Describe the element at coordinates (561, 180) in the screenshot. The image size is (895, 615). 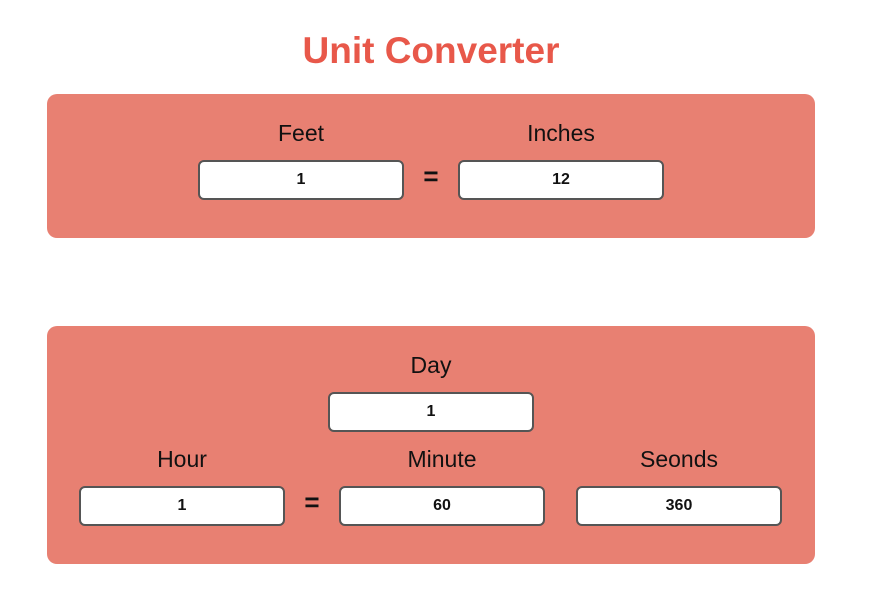
I see `inches-input` at that location.